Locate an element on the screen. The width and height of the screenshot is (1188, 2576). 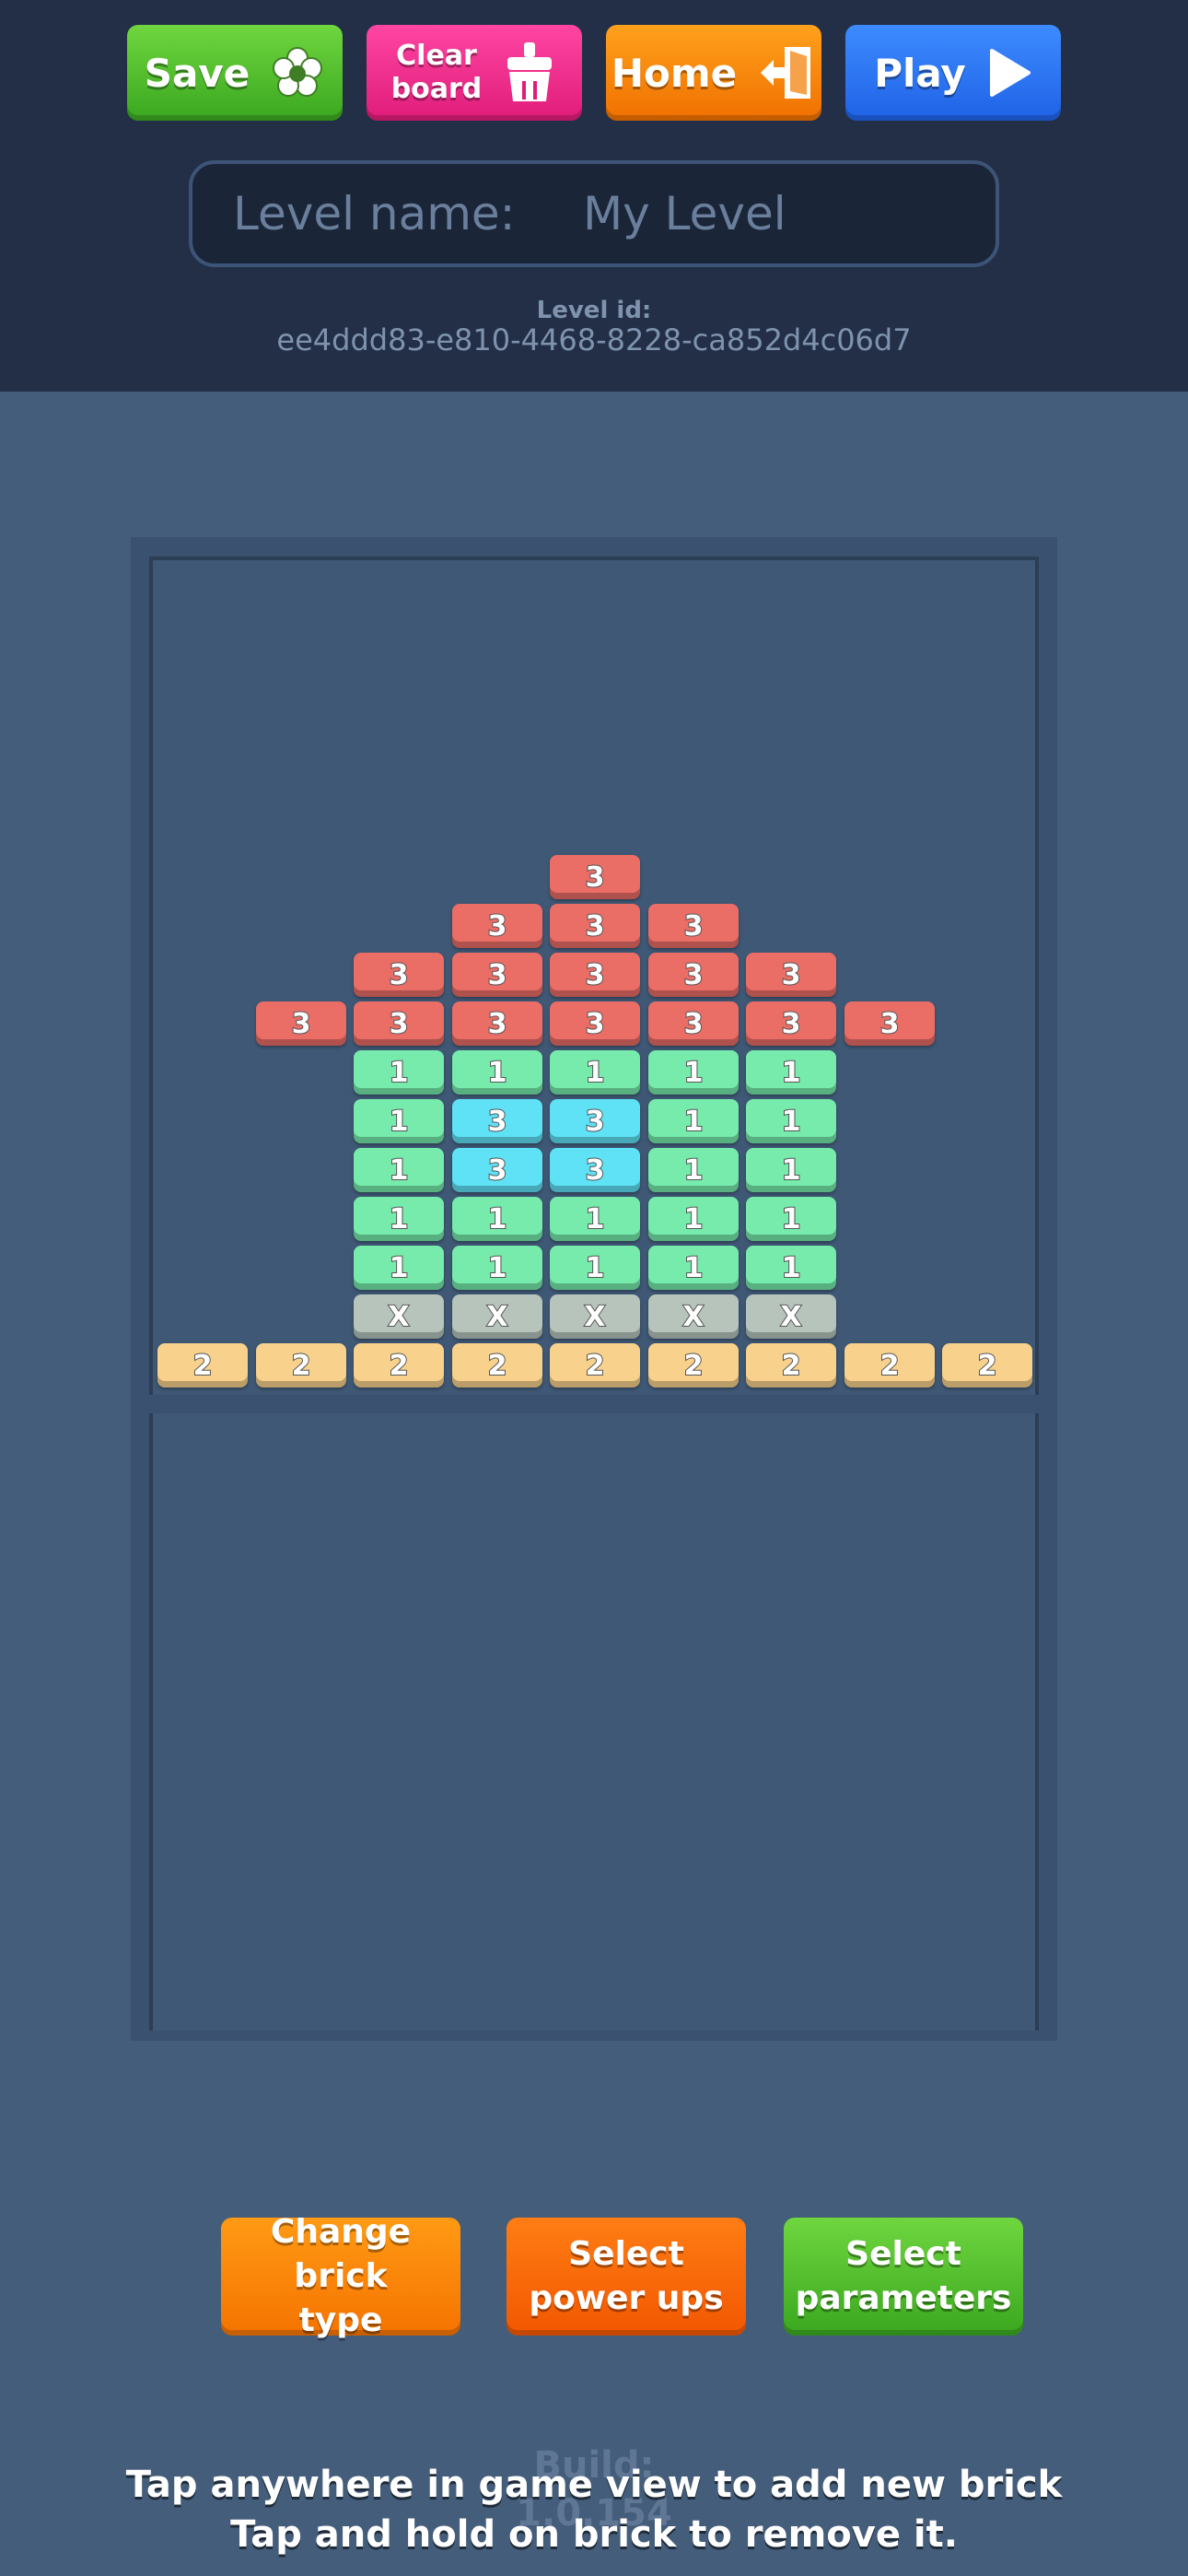
broom-icon is located at coordinates (530, 71).